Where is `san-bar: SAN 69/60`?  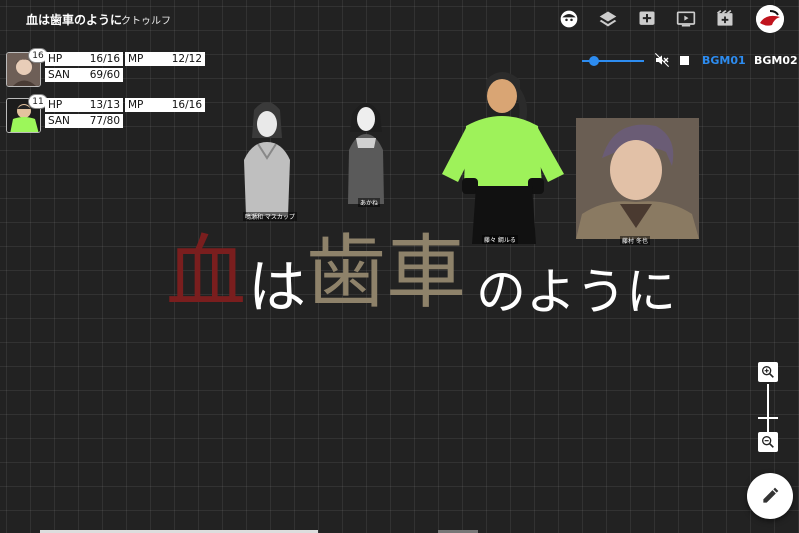 san-bar: SAN 69/60 is located at coordinates (84, 75).